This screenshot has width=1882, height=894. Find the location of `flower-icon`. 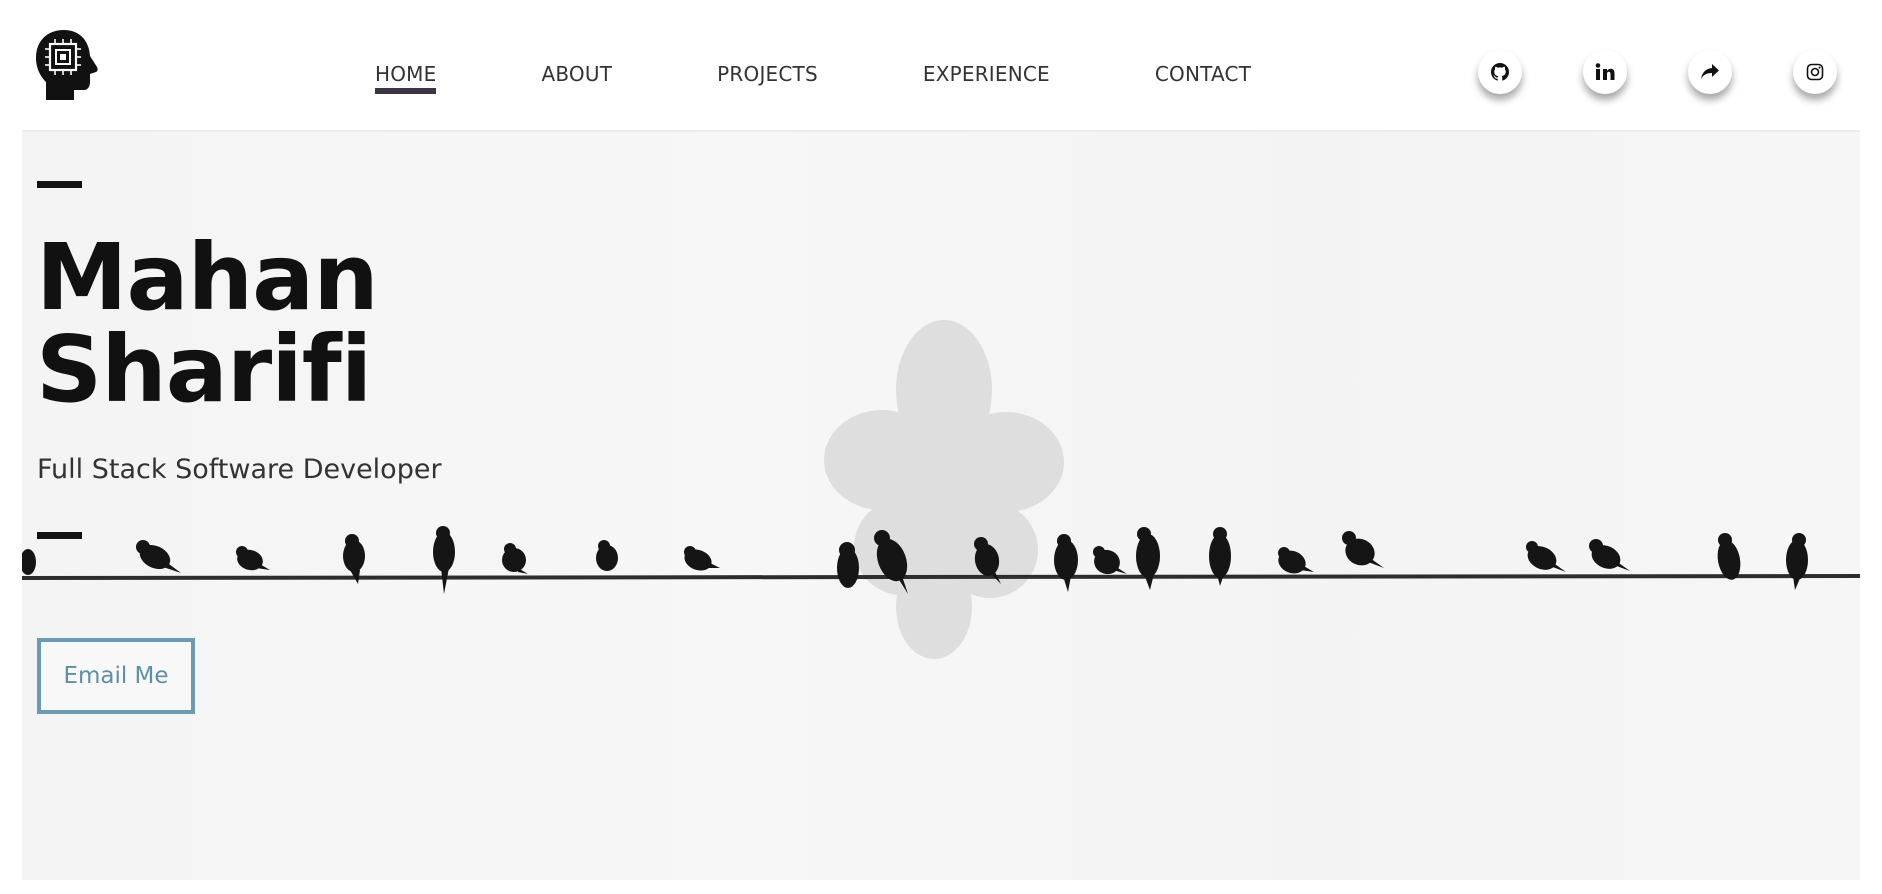

flower-icon is located at coordinates (944, 489).